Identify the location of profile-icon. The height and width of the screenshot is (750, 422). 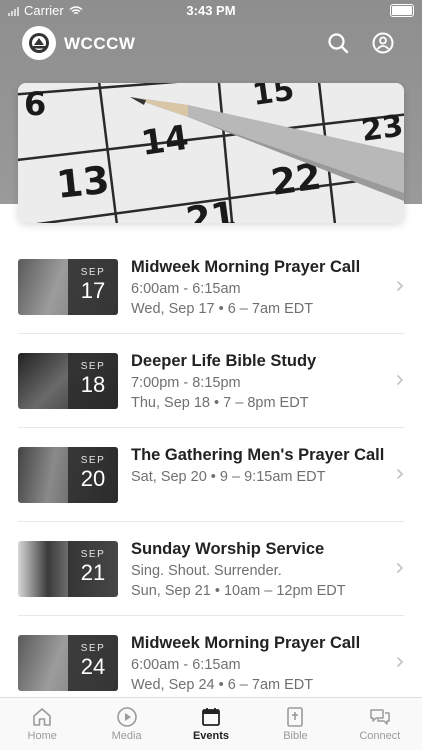
(383, 43).